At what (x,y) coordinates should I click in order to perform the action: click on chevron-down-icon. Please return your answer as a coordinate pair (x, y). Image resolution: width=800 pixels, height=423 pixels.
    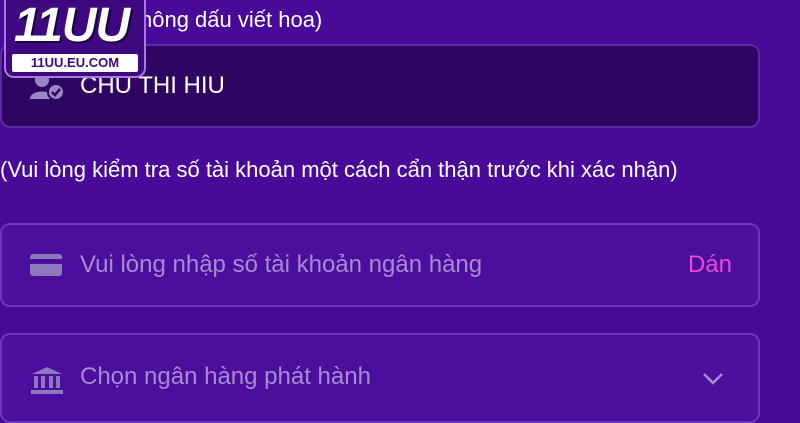
    Looking at the image, I should click on (713, 378).